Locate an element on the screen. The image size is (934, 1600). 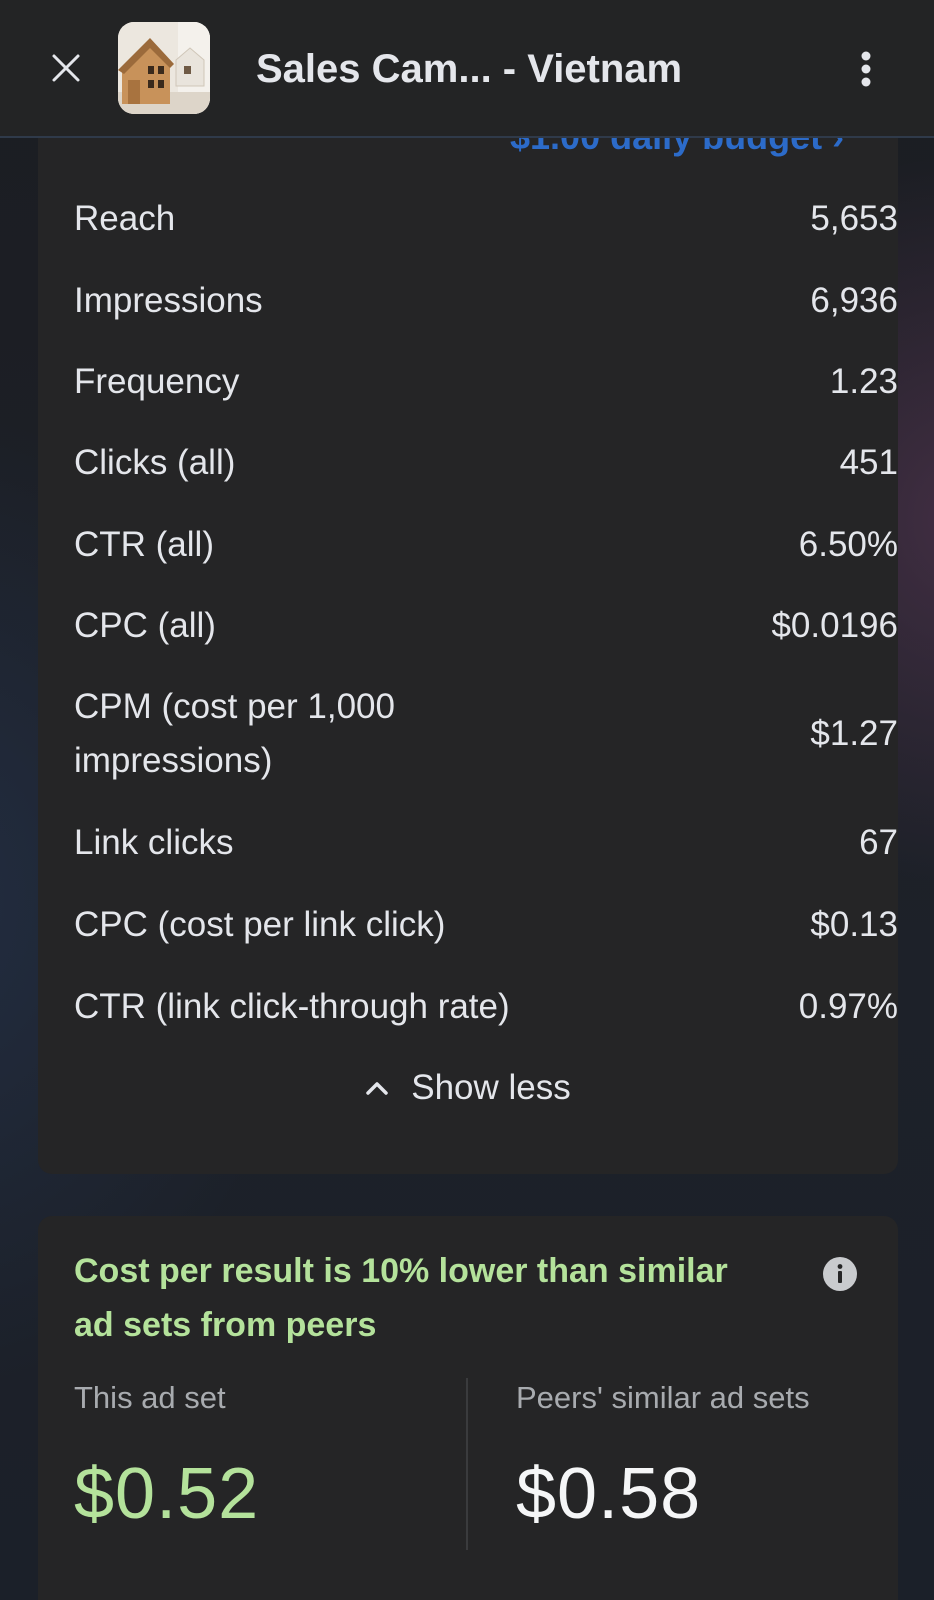
info-icon is located at coordinates (840, 1274).